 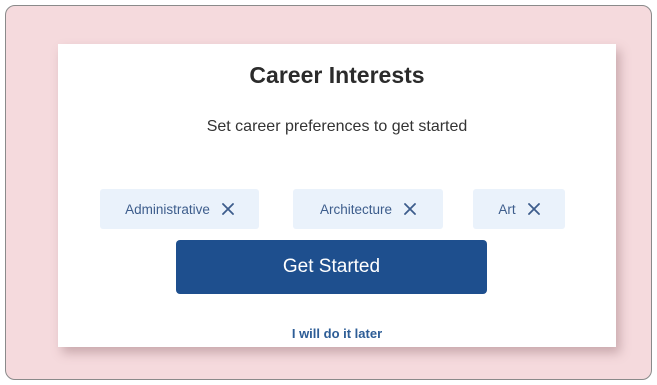 I want to click on page-subtitle: Set career preferences to get started, so click(x=337, y=126).